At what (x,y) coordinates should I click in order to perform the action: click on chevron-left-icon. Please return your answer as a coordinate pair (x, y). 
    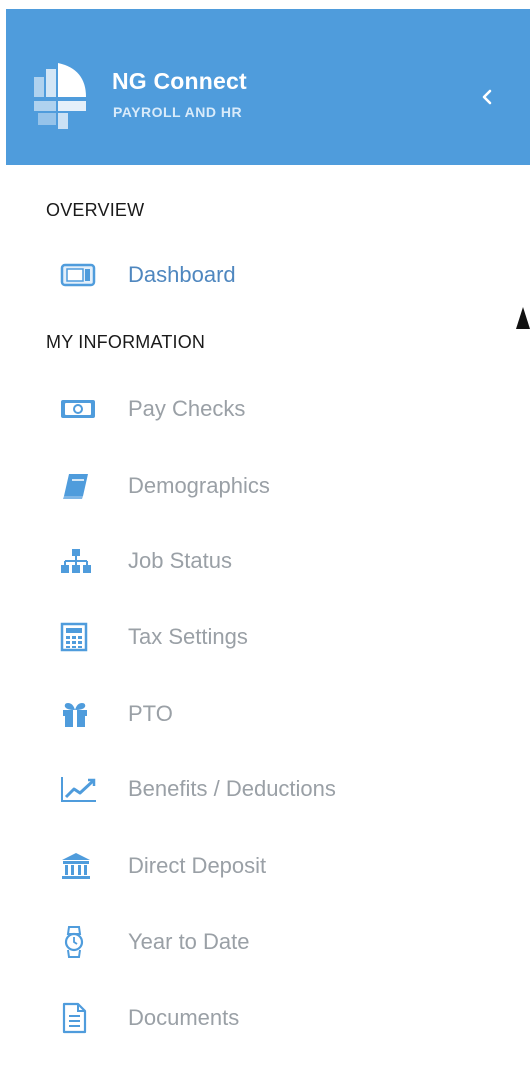
    Looking at the image, I should click on (487, 97).